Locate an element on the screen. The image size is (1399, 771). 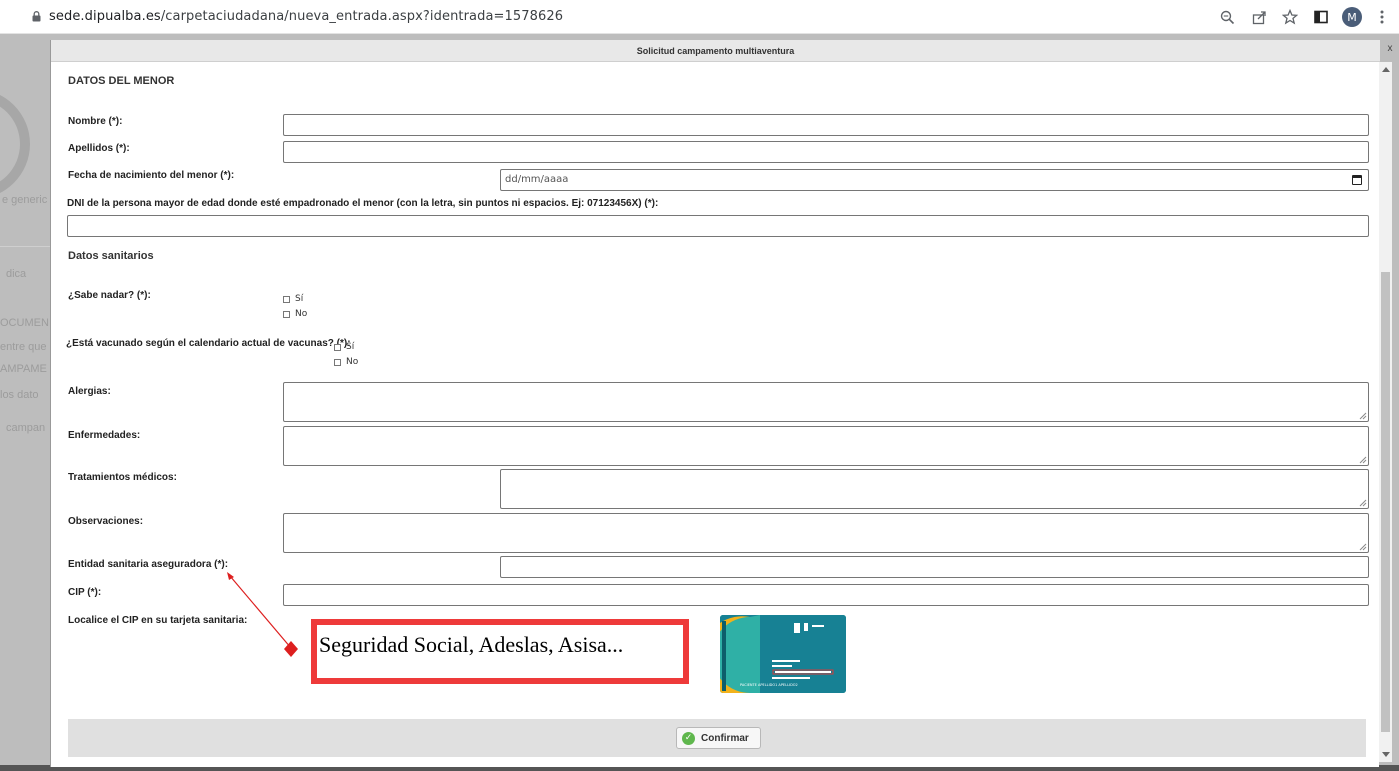
modal-scrollbar is located at coordinates (1385, 412).